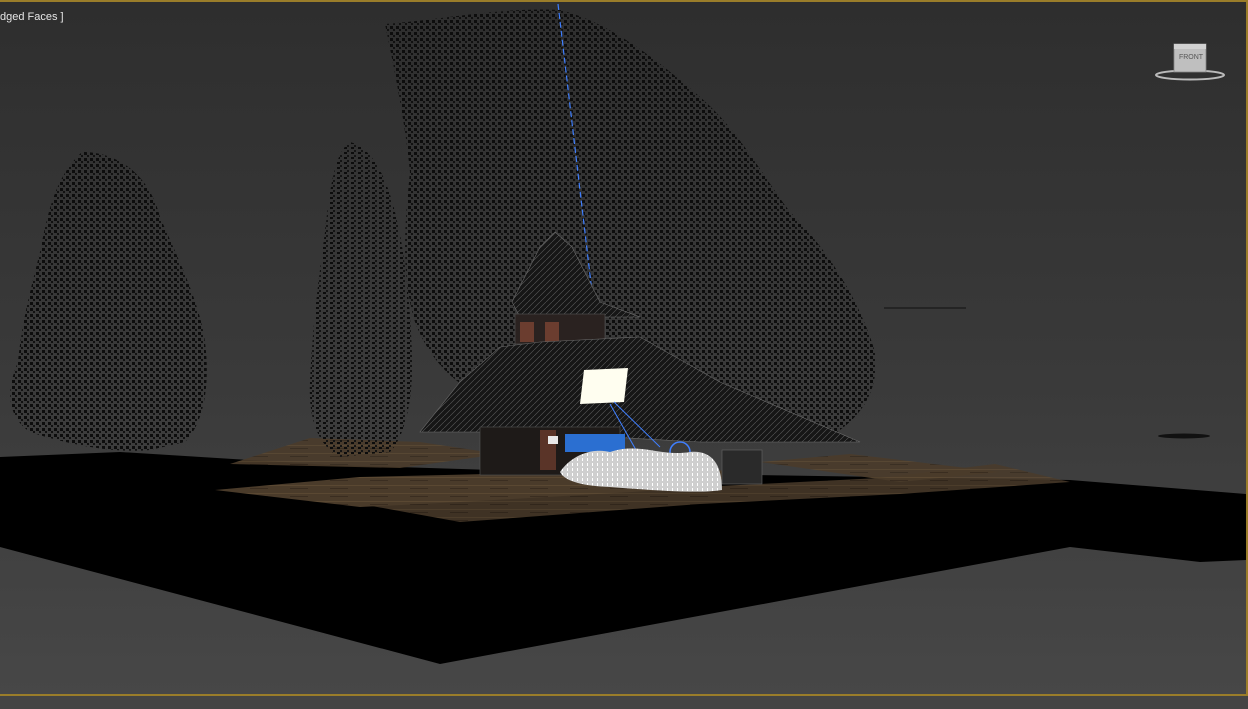  I want to click on viewcube: FRONT, so click(1191, 62).